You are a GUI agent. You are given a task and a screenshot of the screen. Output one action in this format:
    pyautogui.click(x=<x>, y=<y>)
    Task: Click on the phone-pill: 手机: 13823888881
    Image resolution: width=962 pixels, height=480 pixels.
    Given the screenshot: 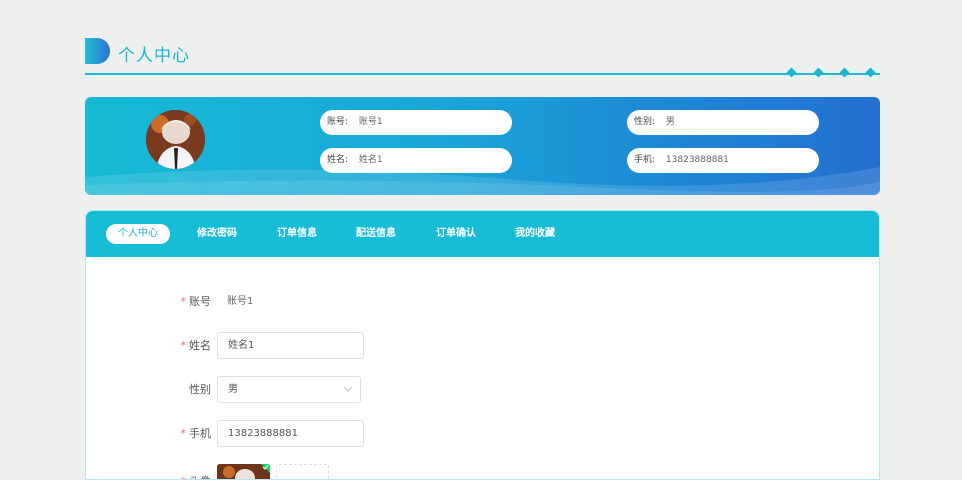 What is the action you would take?
    pyautogui.click(x=723, y=160)
    